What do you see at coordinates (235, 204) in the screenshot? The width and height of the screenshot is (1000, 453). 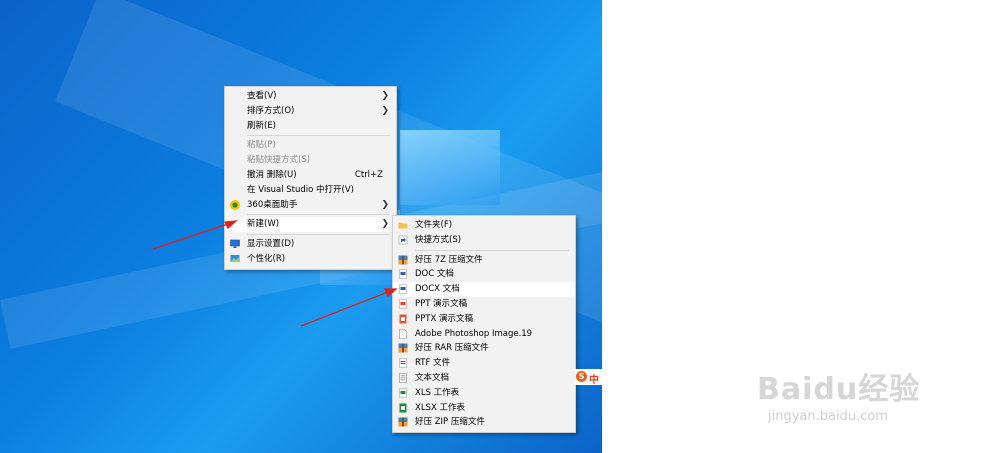 I see `360-icon` at bounding box center [235, 204].